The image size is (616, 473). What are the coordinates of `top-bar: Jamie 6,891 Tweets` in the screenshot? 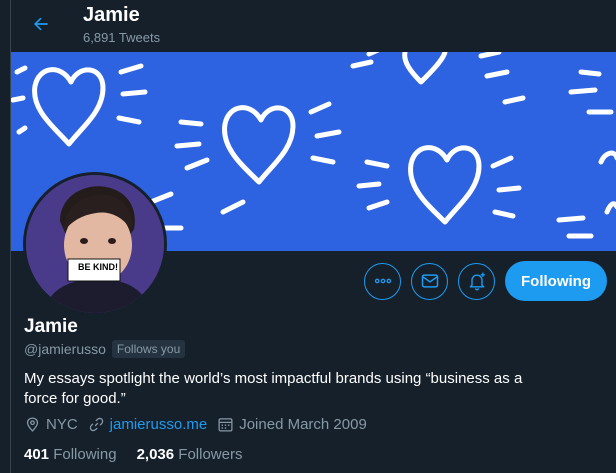 It's located at (313, 26).